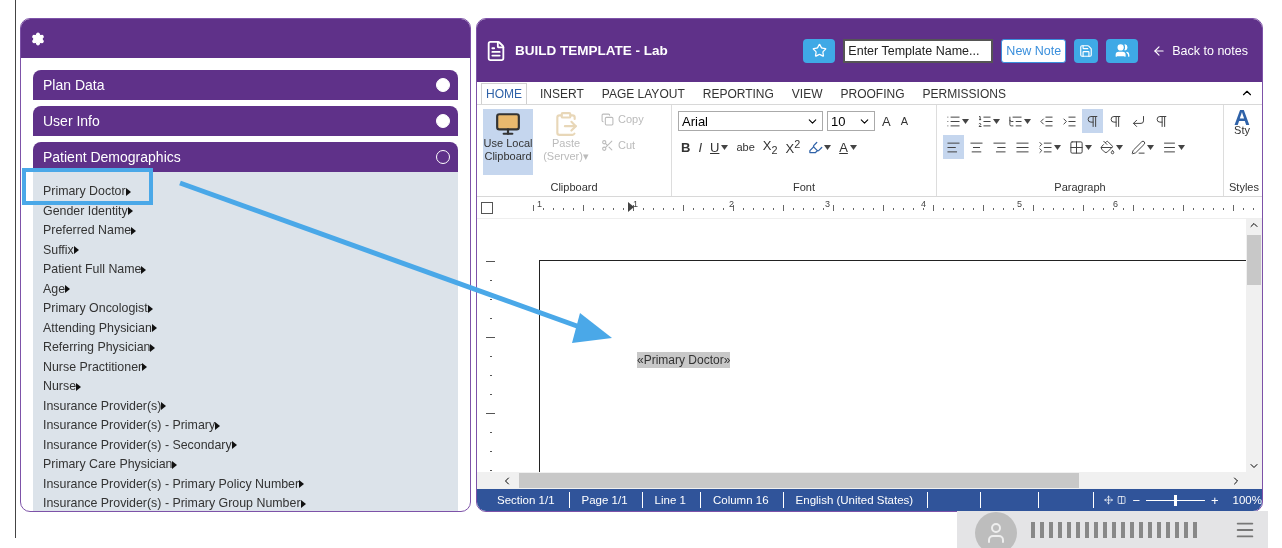  I want to click on save-icon, so click(1086, 50).